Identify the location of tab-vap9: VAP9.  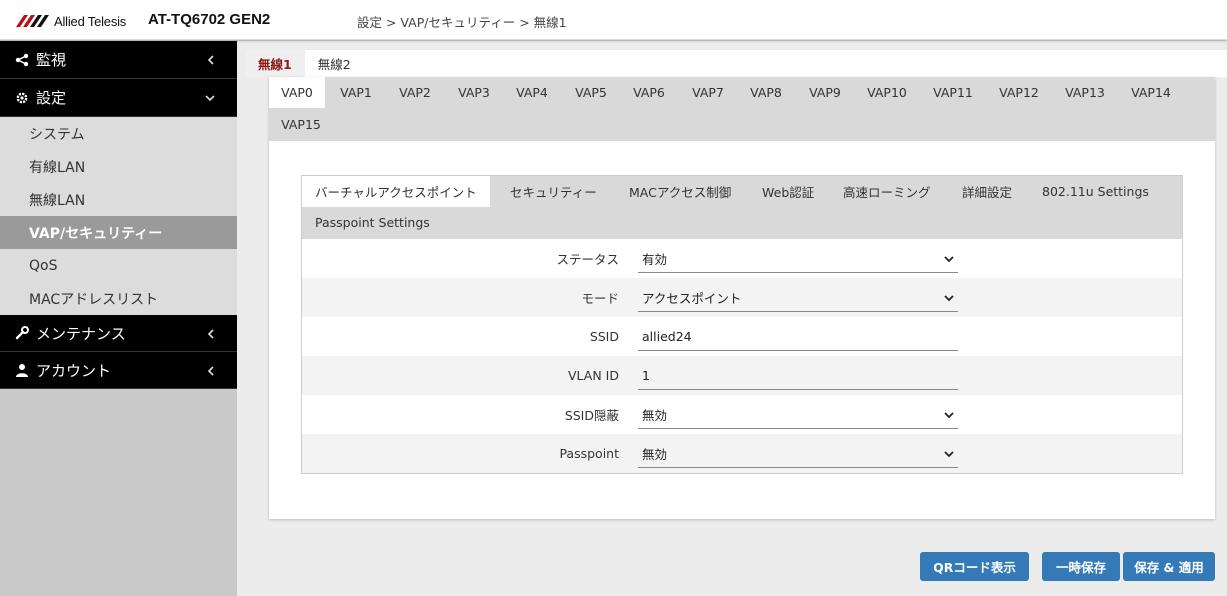
(825, 92).